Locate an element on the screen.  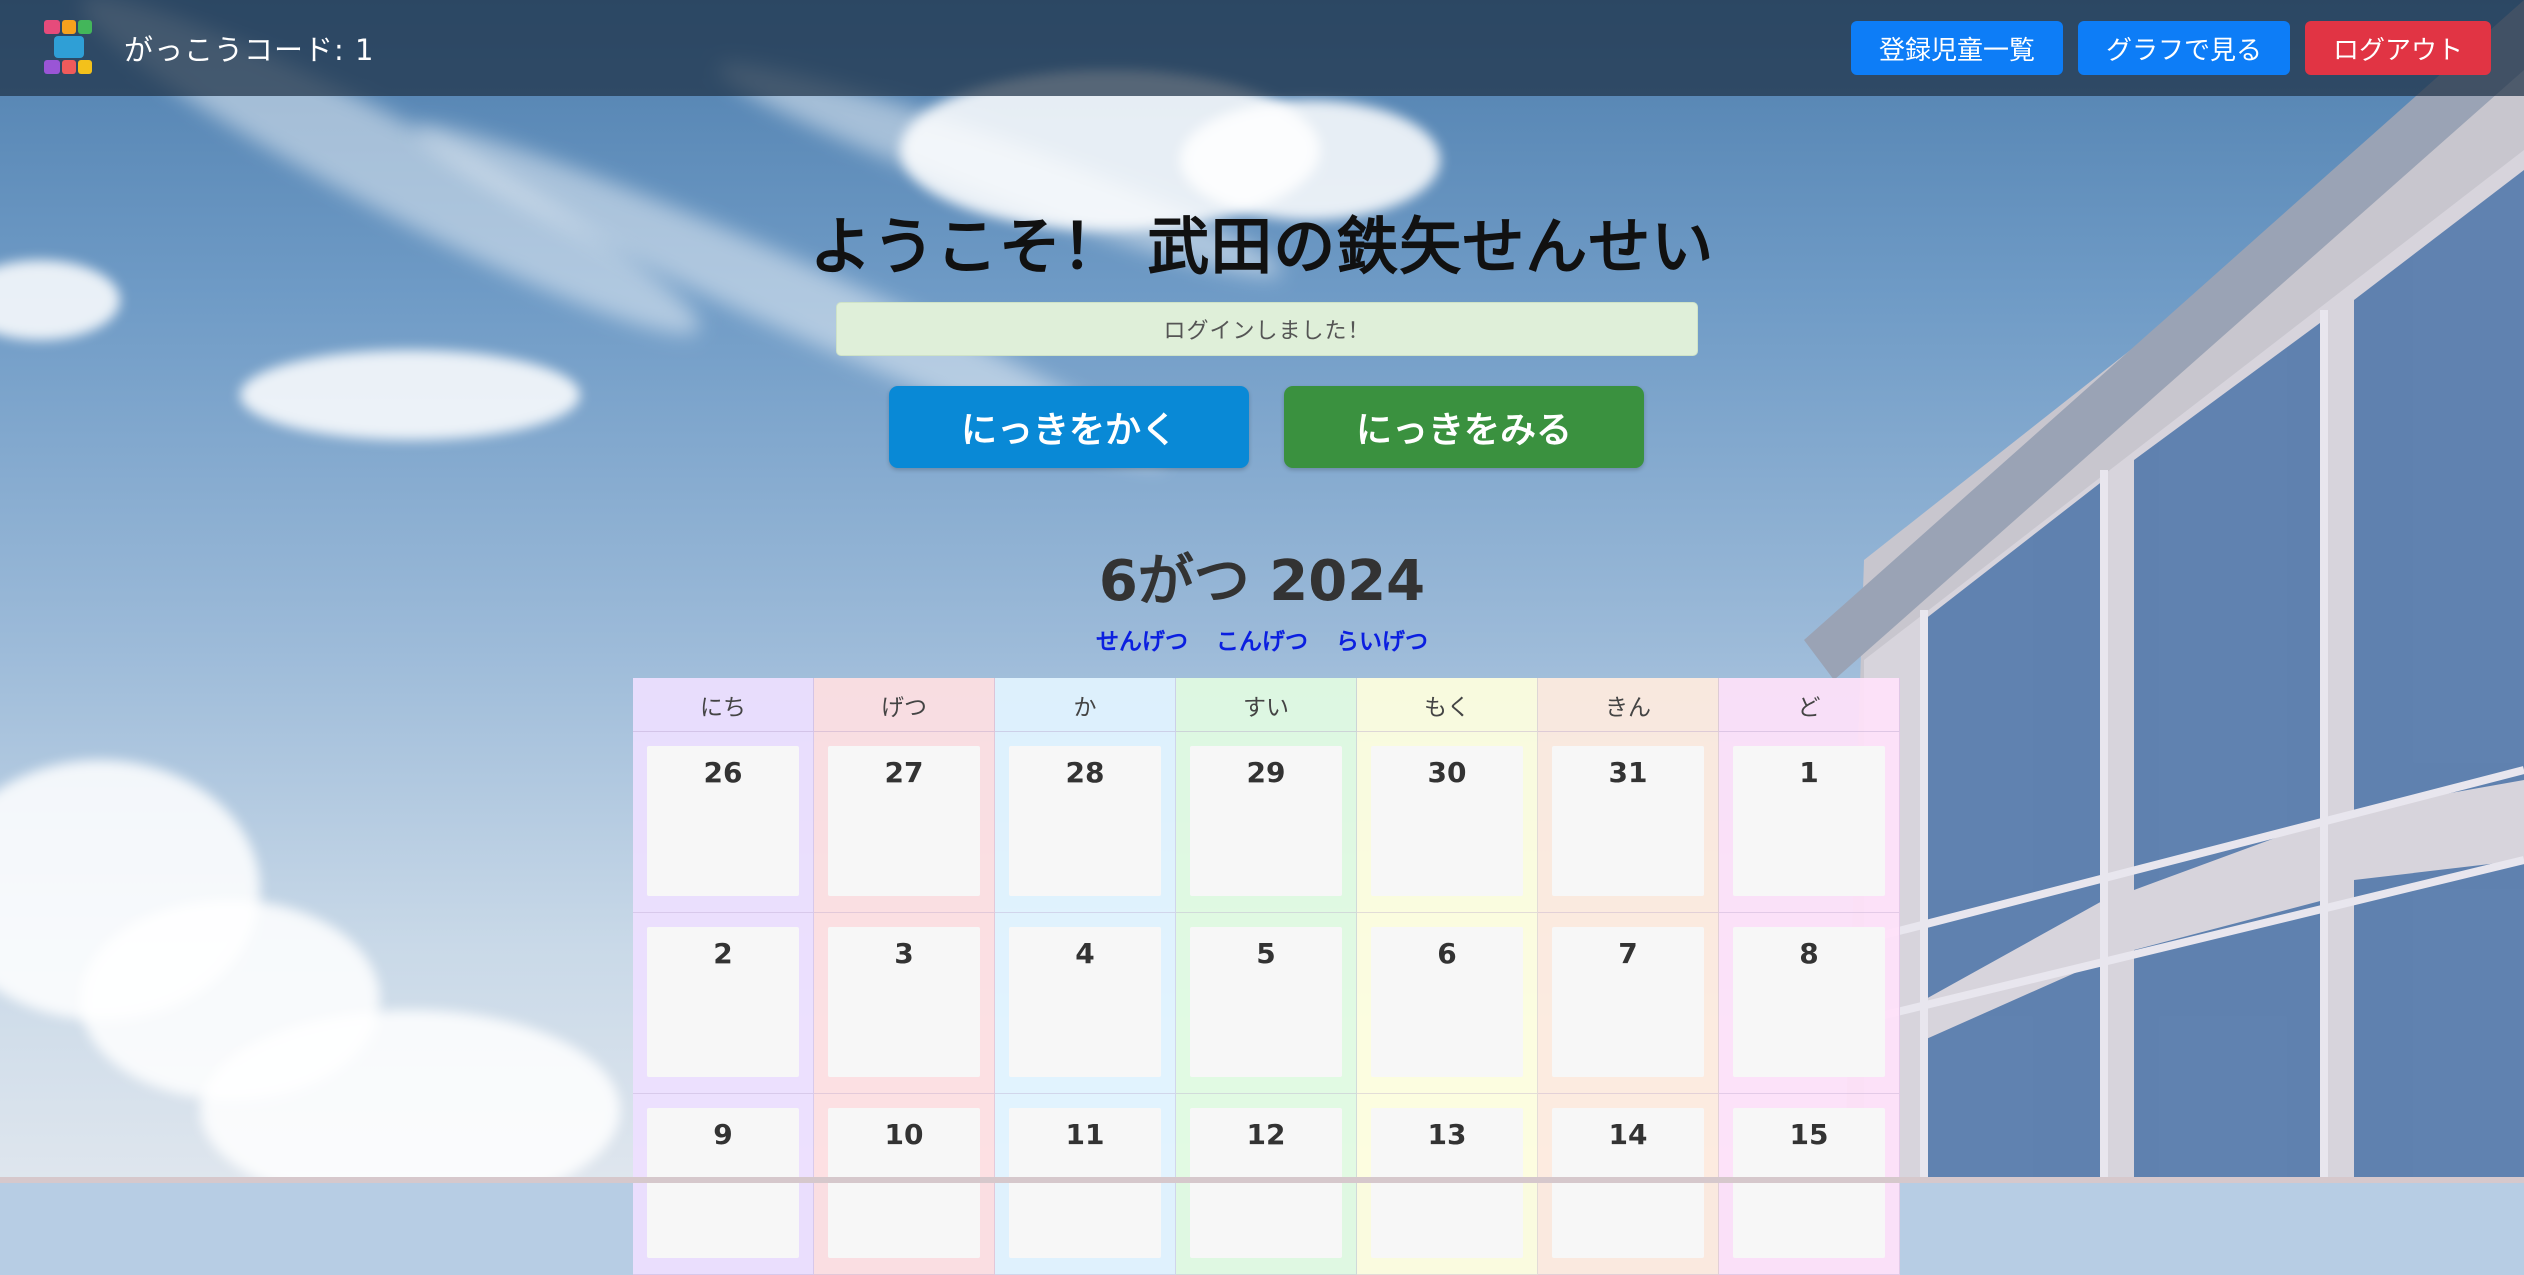
calendar-day-cell: 8 is located at coordinates (1809, 1003).